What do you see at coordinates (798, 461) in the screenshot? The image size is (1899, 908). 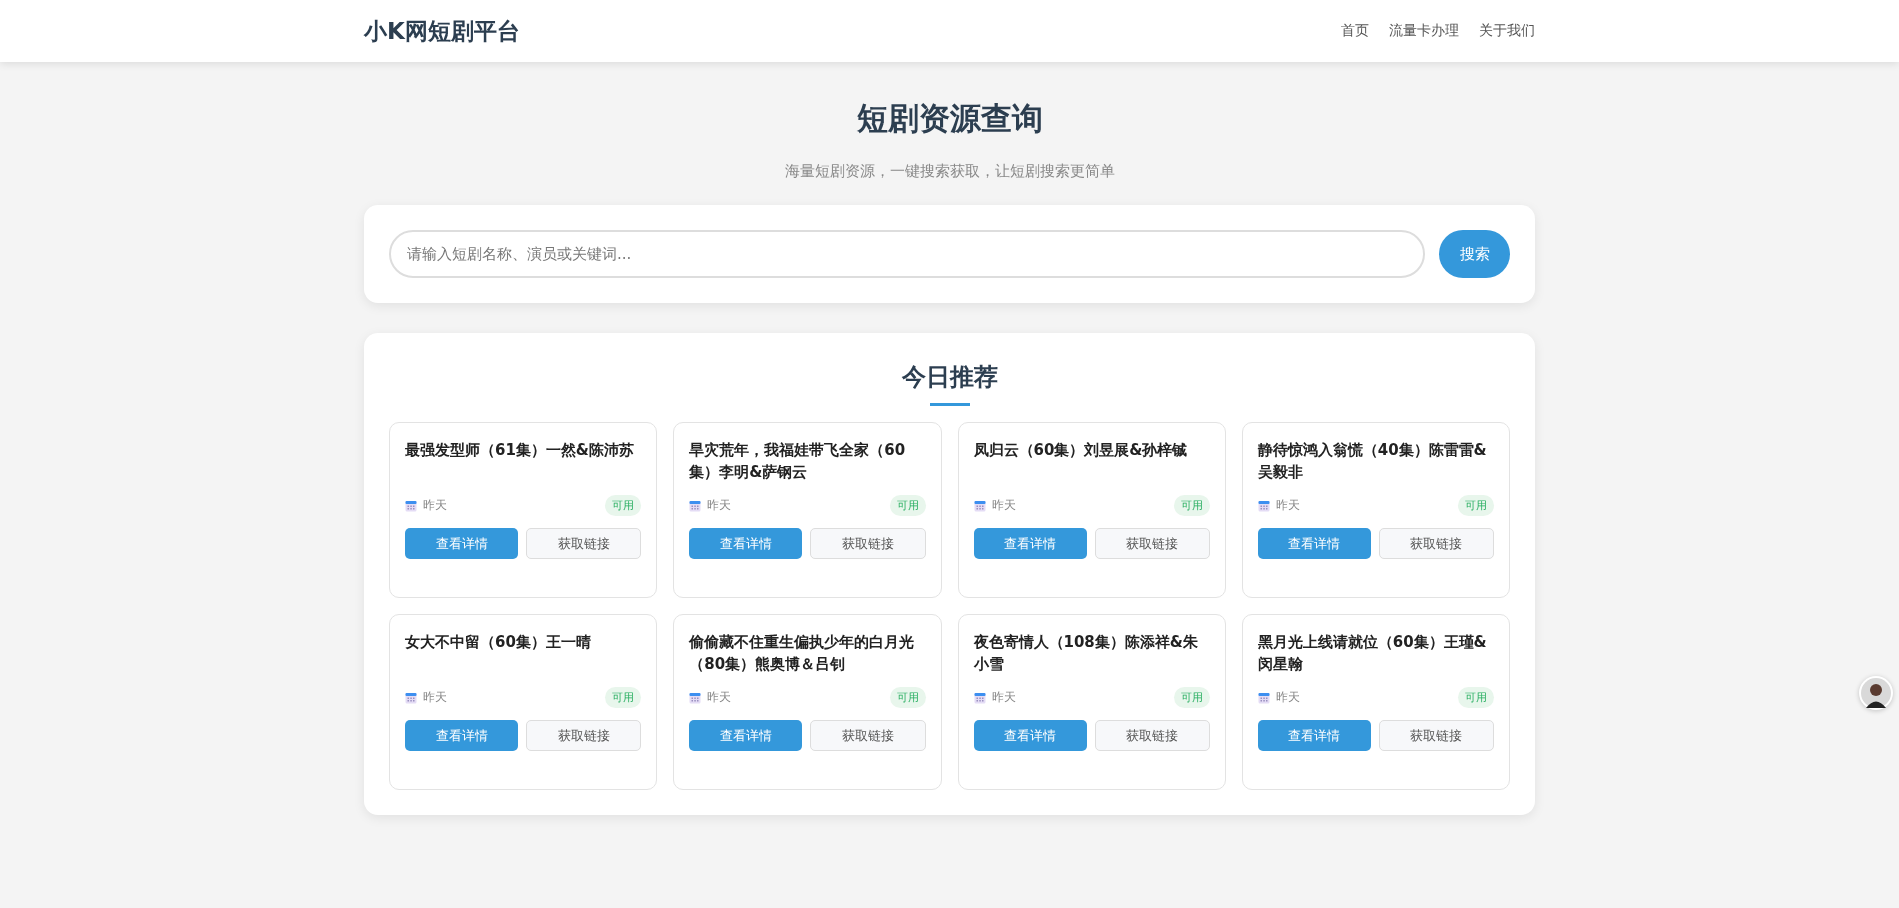 I see `drama-title: 旱灾荒年，我福娃带飞全家（60集）李明&萨钢云` at bounding box center [798, 461].